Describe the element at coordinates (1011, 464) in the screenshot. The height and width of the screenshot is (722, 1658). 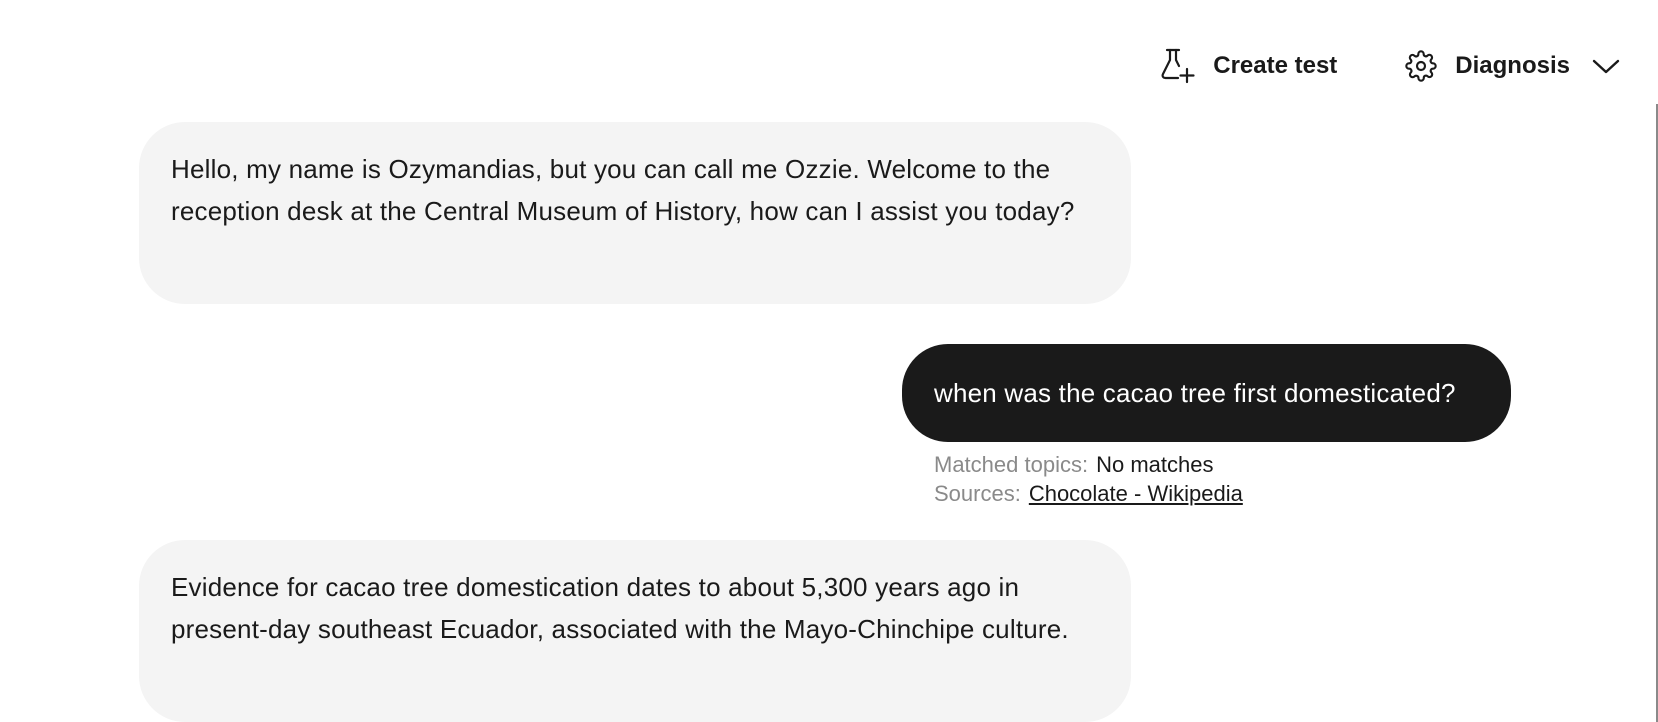
I see `matched-topics-label: Matched topics:` at that location.